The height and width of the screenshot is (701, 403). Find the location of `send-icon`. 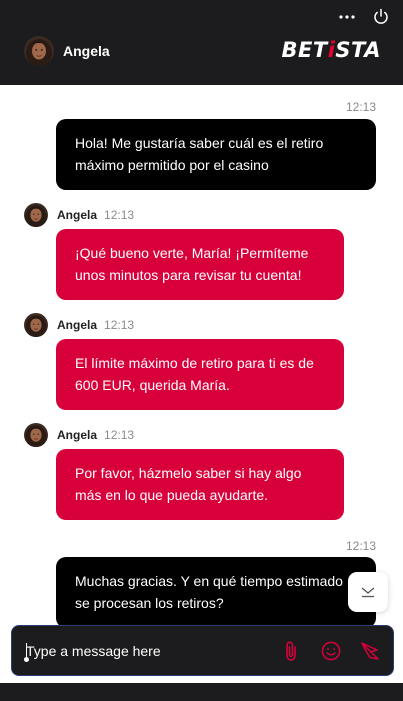

send-icon is located at coordinates (370, 651).